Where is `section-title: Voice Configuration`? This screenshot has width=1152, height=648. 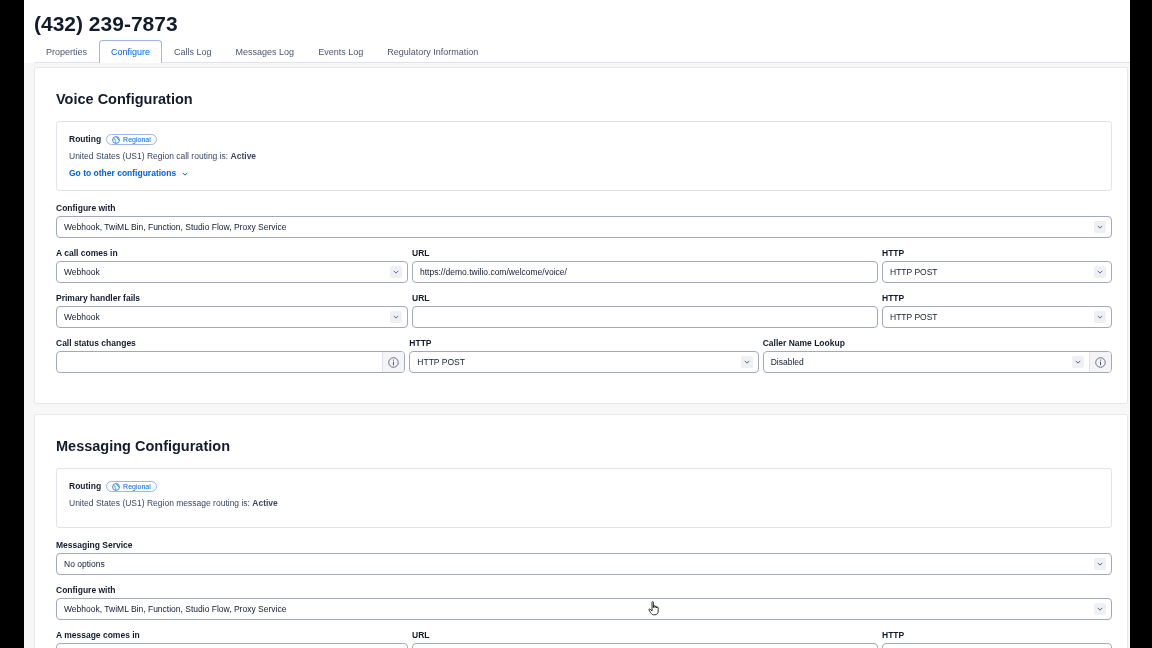 section-title: Voice Configuration is located at coordinates (125, 99).